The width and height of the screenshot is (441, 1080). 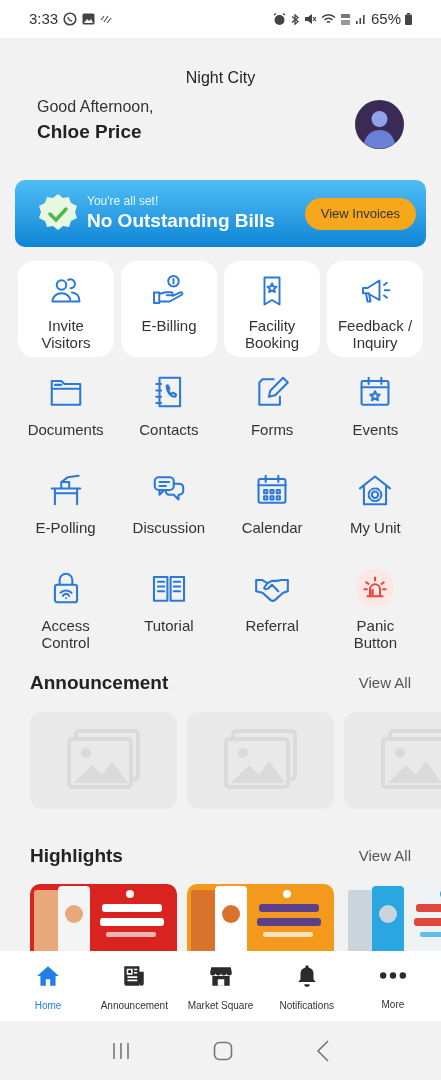 I want to click on view-invoices-button: View Invoices, so click(x=360, y=213).